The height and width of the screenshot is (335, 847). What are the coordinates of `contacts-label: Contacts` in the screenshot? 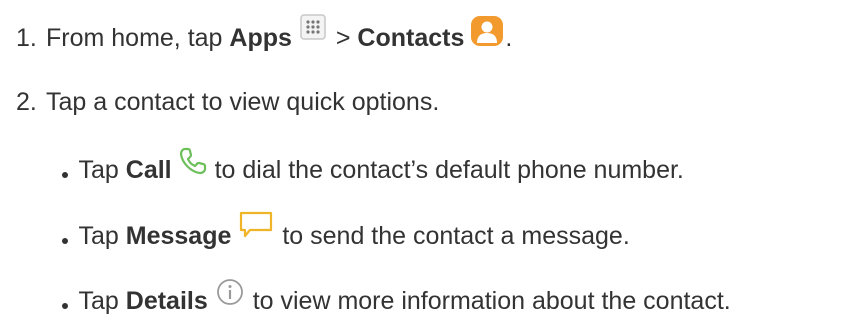 It's located at (411, 38).